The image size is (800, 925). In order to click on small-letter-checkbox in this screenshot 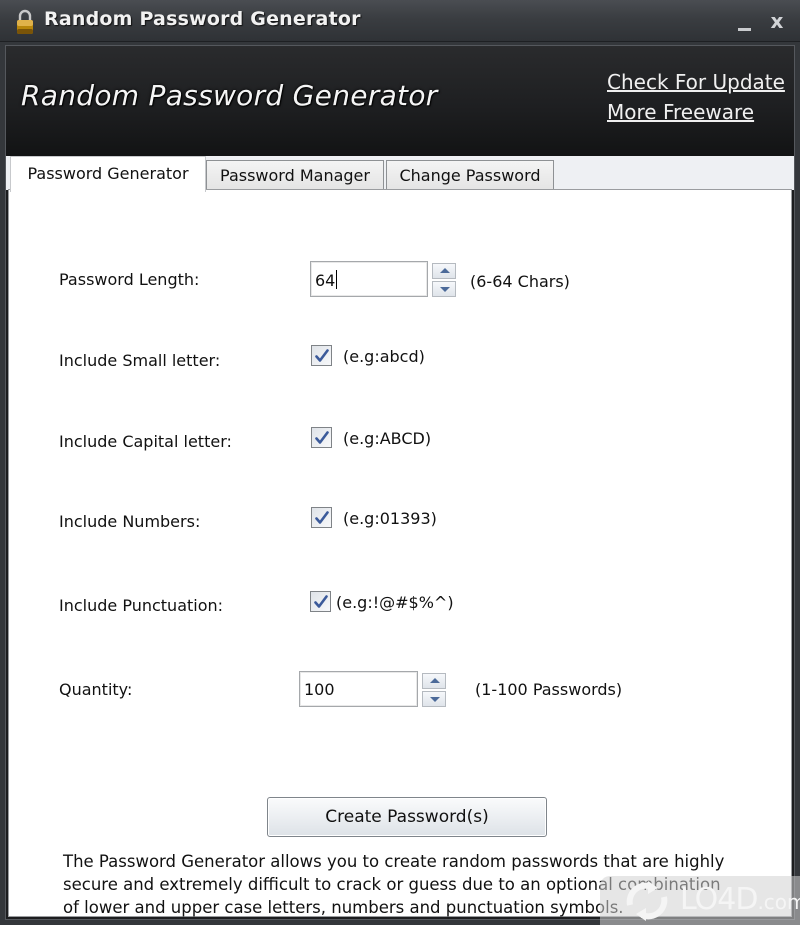, I will do `click(321, 355)`.